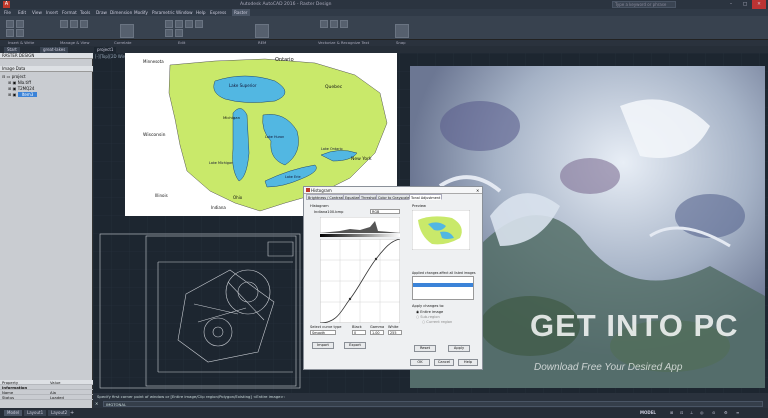 The width and height of the screenshot is (768, 418). What do you see at coordinates (153, 61) in the screenshot?
I see `label-minnesota: Minnesota` at bounding box center [153, 61].